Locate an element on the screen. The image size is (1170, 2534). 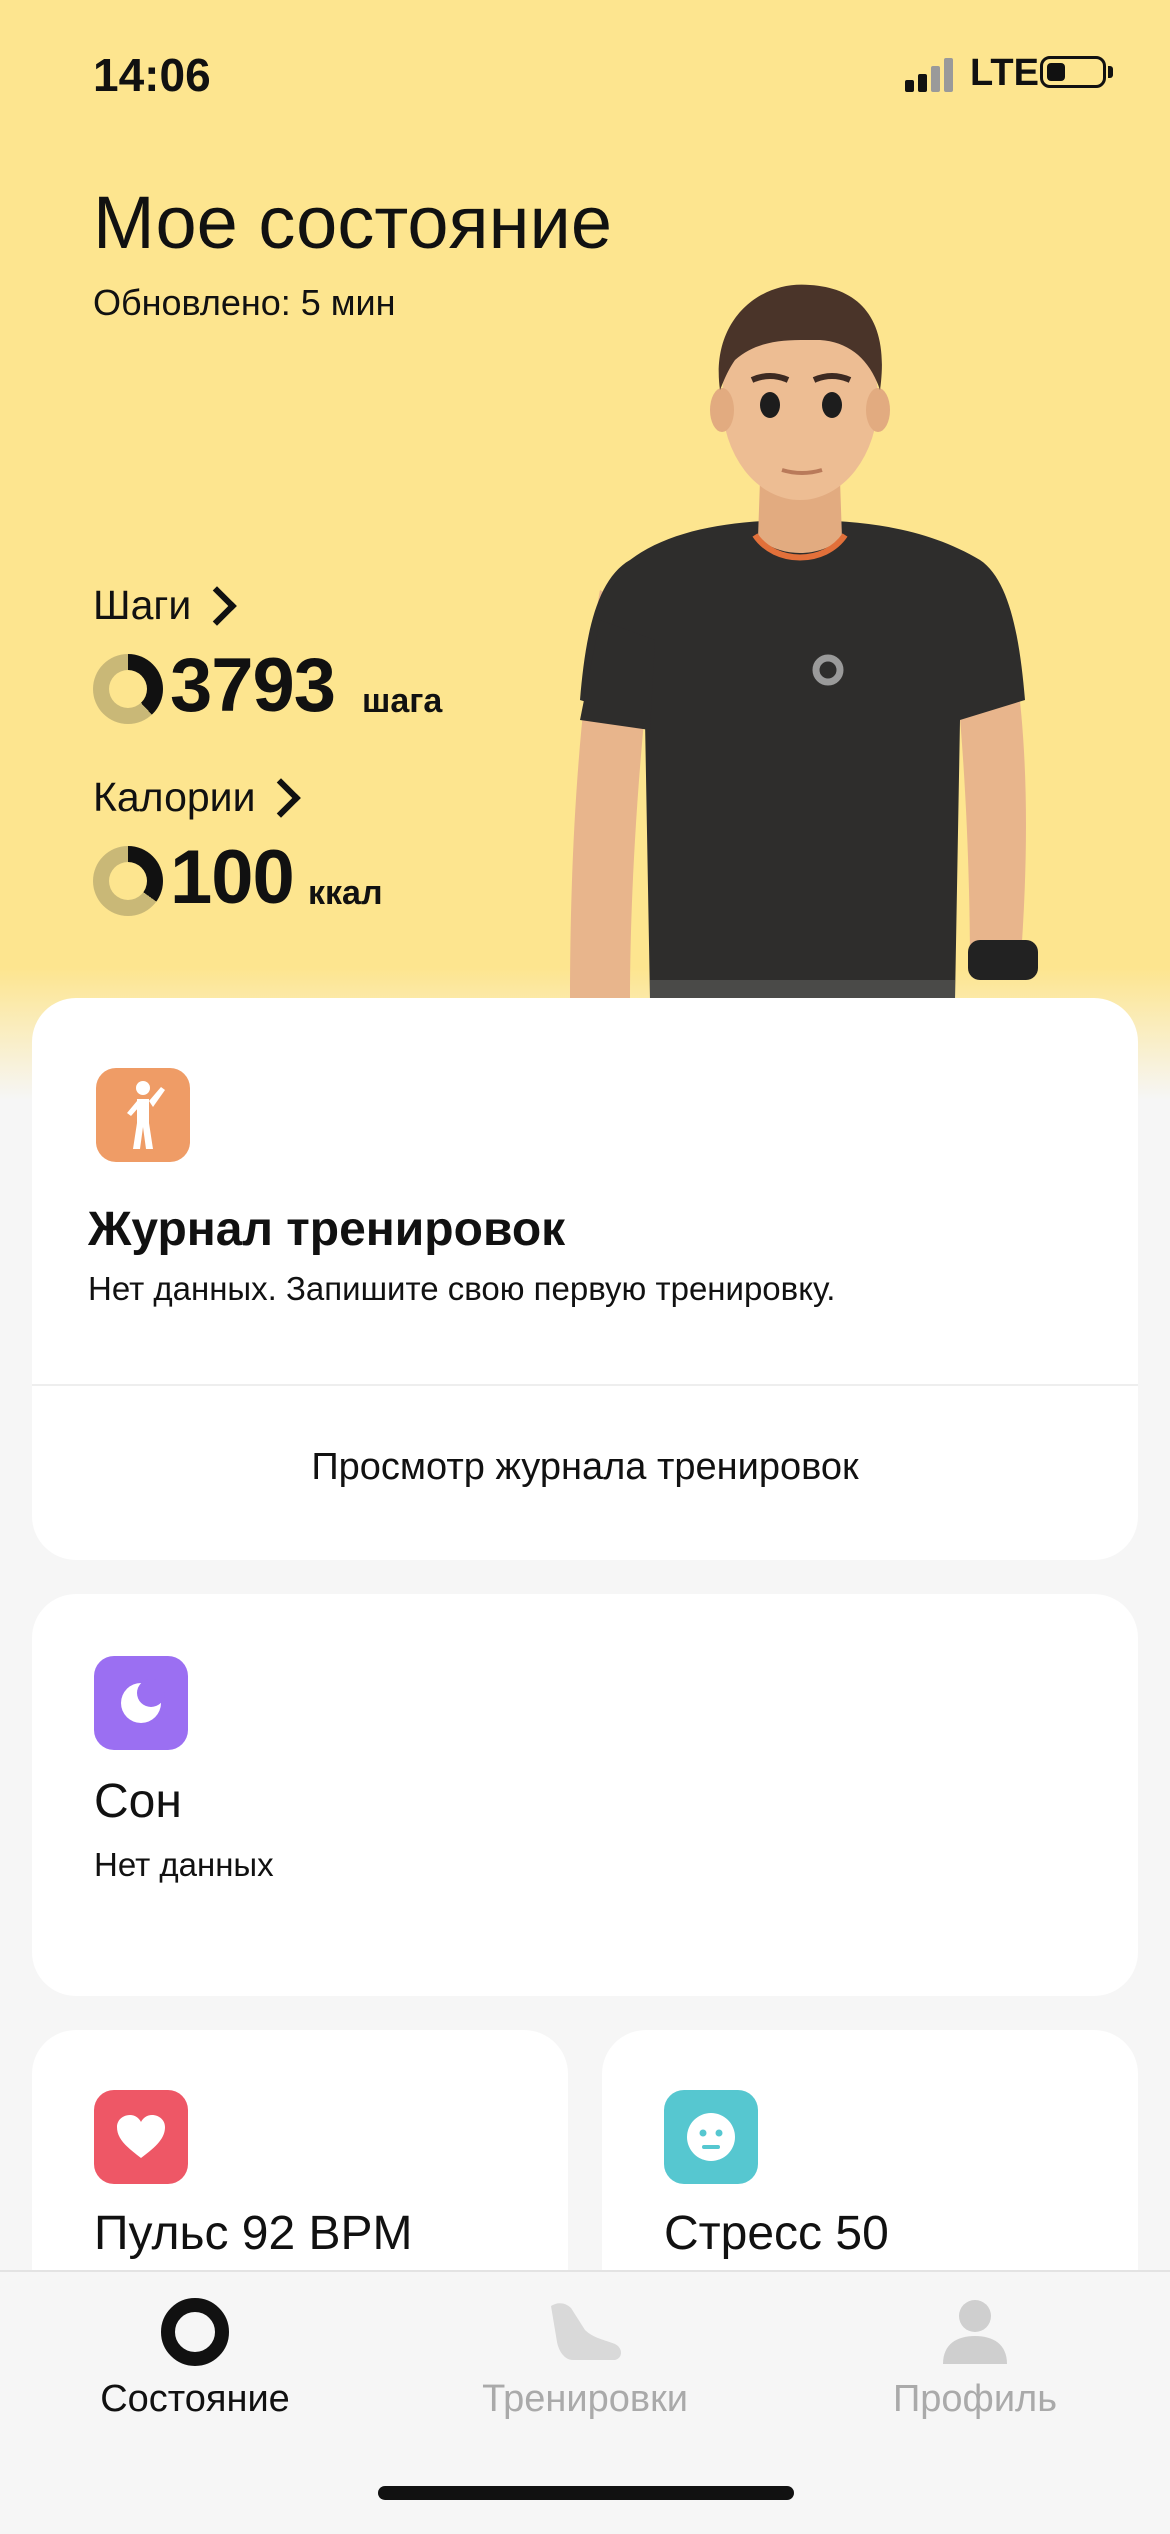
battery-icon is located at coordinates (1073, 72).